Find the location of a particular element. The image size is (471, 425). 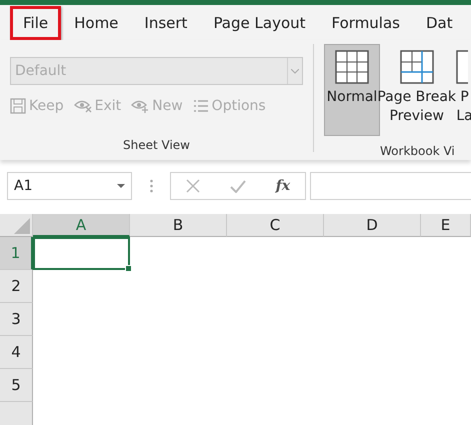

formula-input is located at coordinates (390, 186).